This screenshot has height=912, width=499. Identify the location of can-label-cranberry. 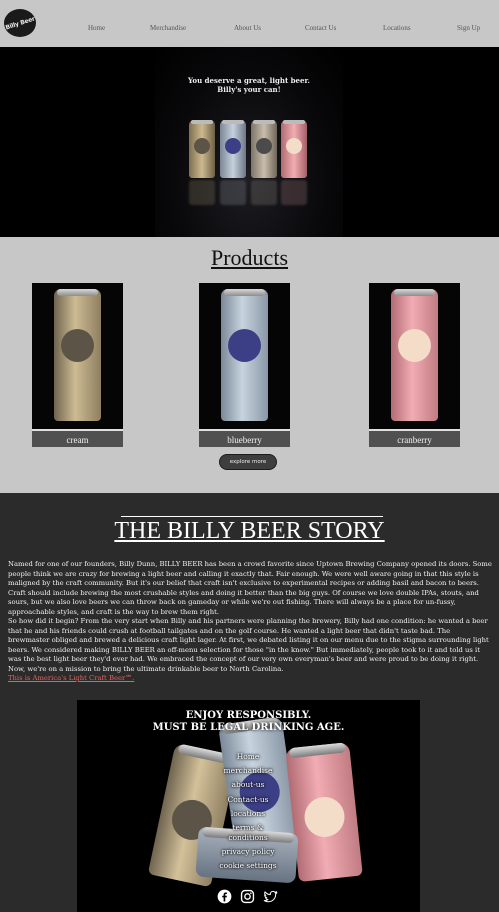
(414, 345).